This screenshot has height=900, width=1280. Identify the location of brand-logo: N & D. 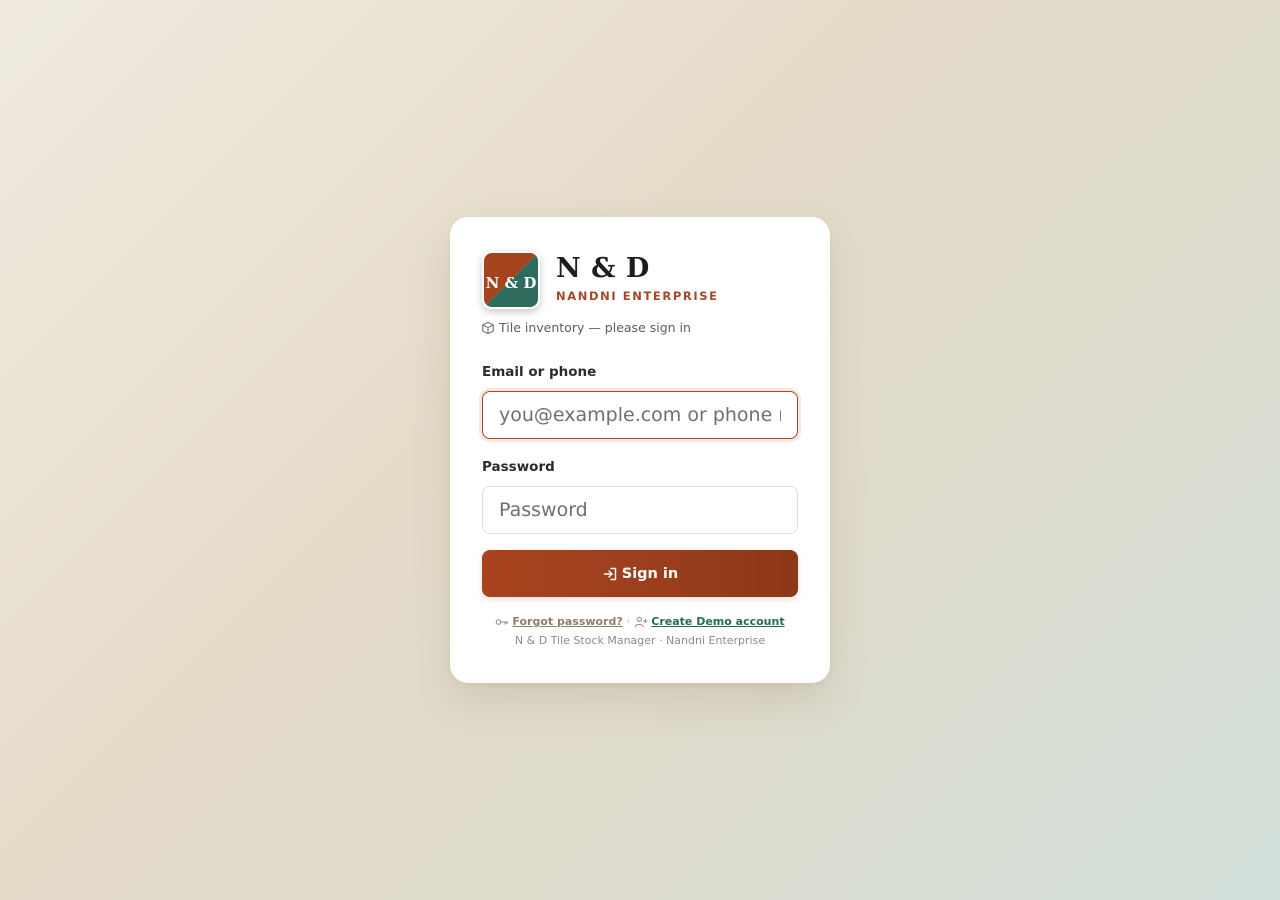
(511, 280).